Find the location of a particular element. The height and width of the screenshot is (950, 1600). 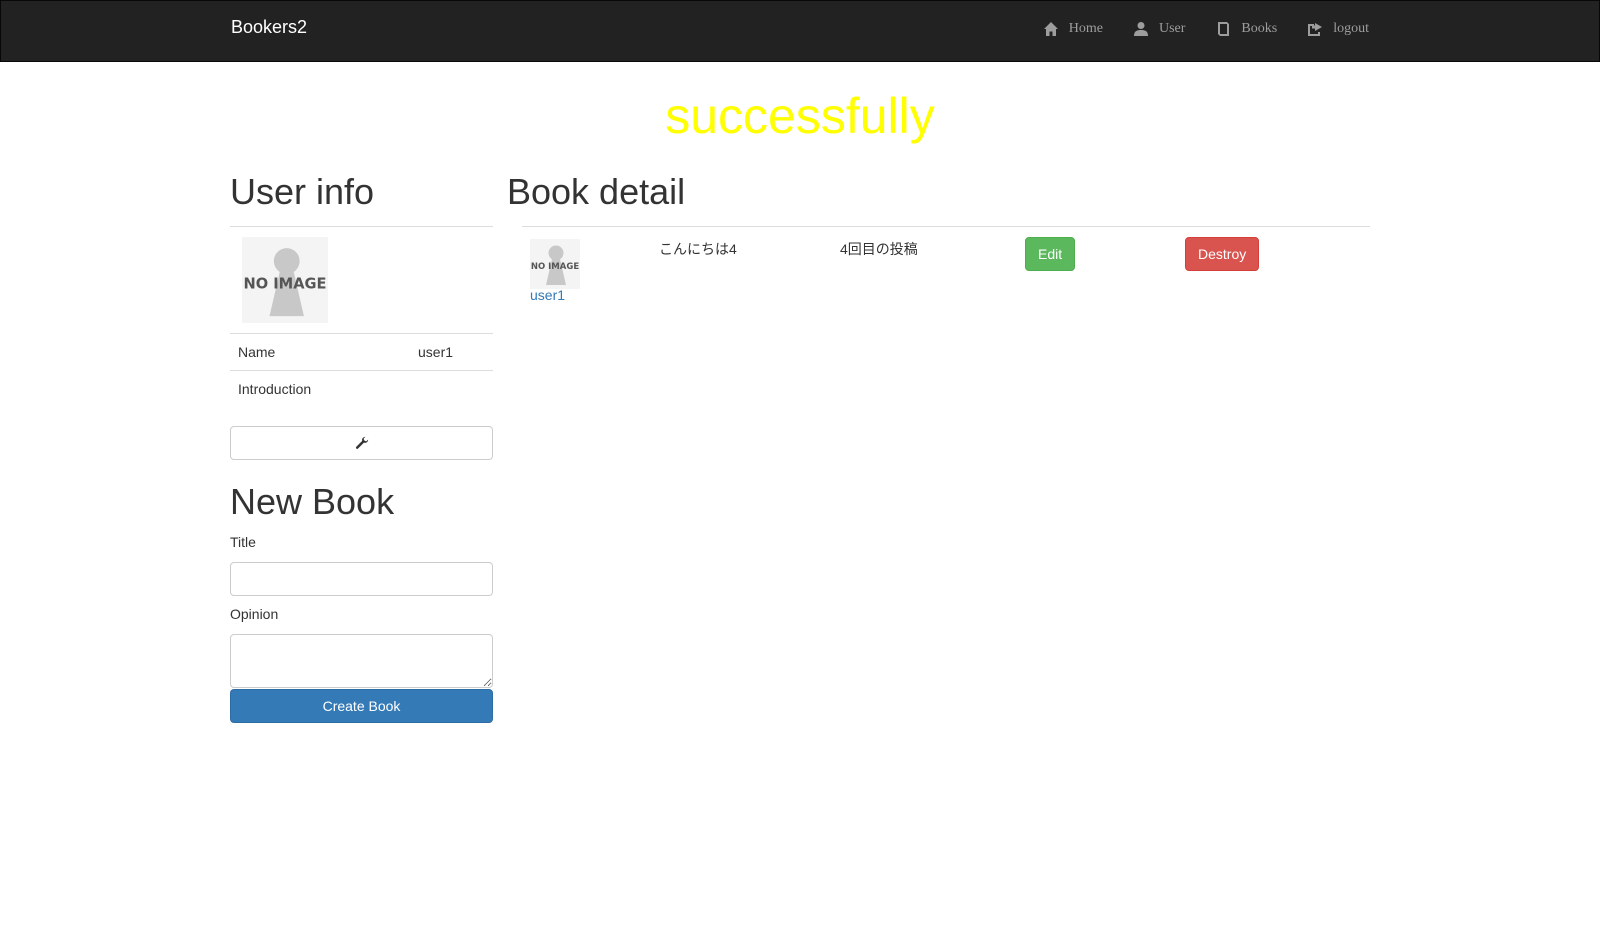

flash-notice: successfully is located at coordinates (800, 116).